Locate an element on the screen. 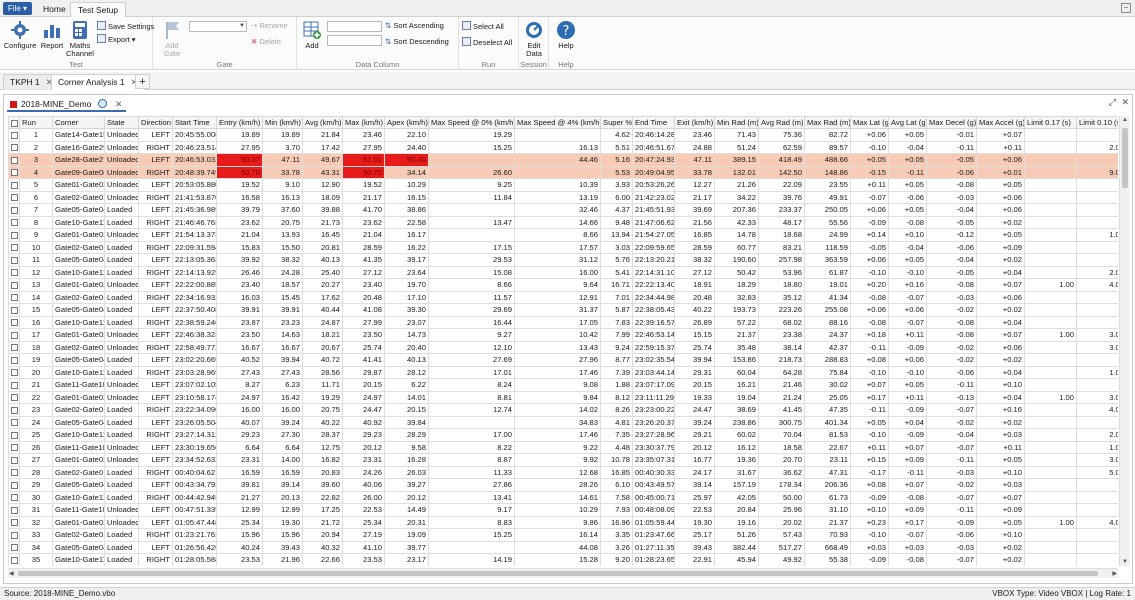 This screenshot has width=1135, height=600. export-button: Export ▾ is located at coordinates (116, 39).